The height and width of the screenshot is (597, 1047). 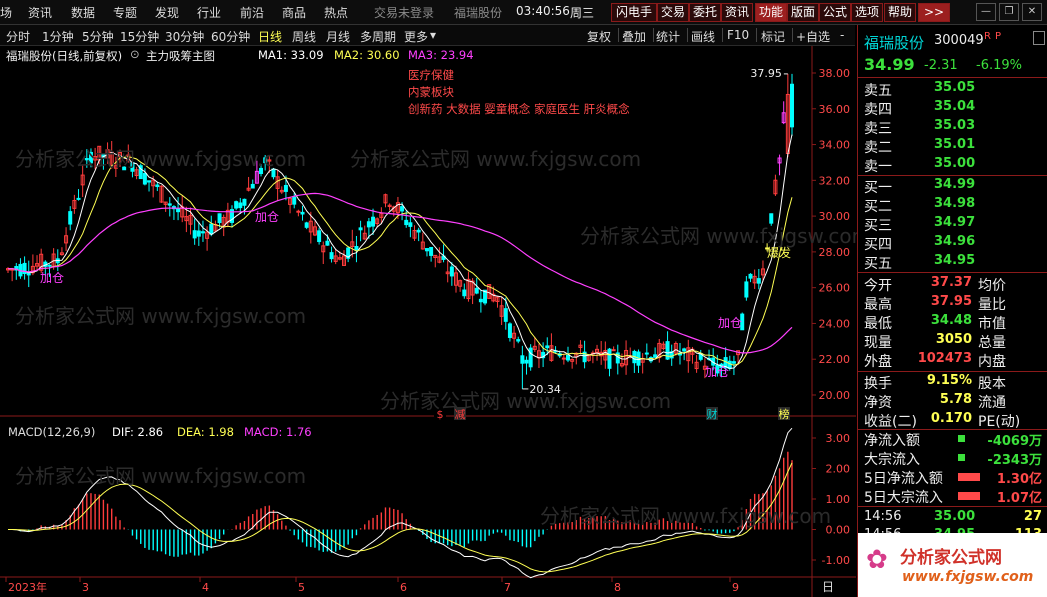 I want to click on separator, so click(x=792, y=35).